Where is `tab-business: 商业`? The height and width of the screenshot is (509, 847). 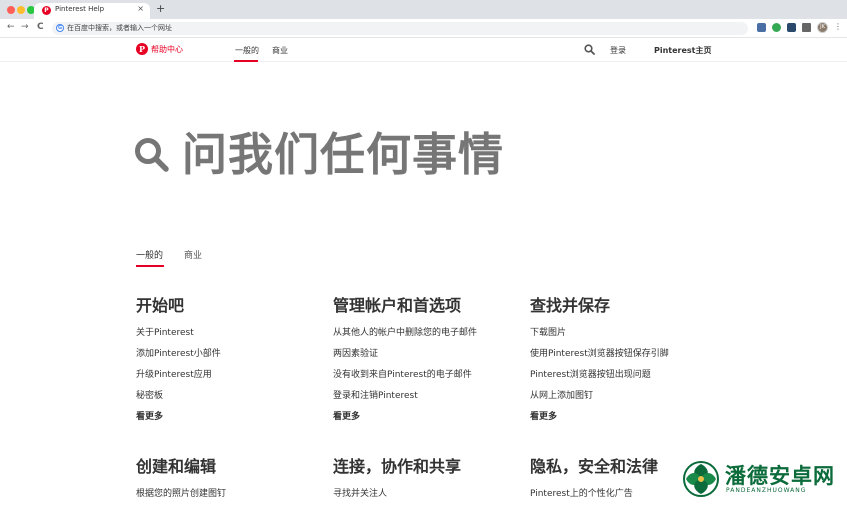
tab-business: 商业 is located at coordinates (193, 254).